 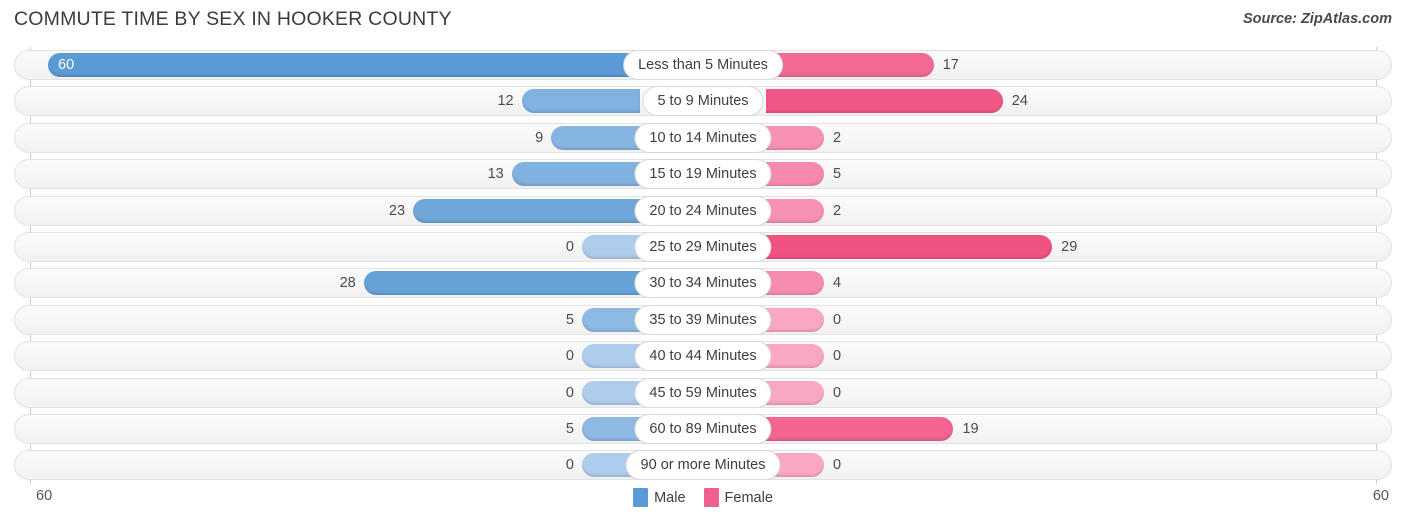 What do you see at coordinates (670, 497) in the screenshot?
I see `legend-label: Male` at bounding box center [670, 497].